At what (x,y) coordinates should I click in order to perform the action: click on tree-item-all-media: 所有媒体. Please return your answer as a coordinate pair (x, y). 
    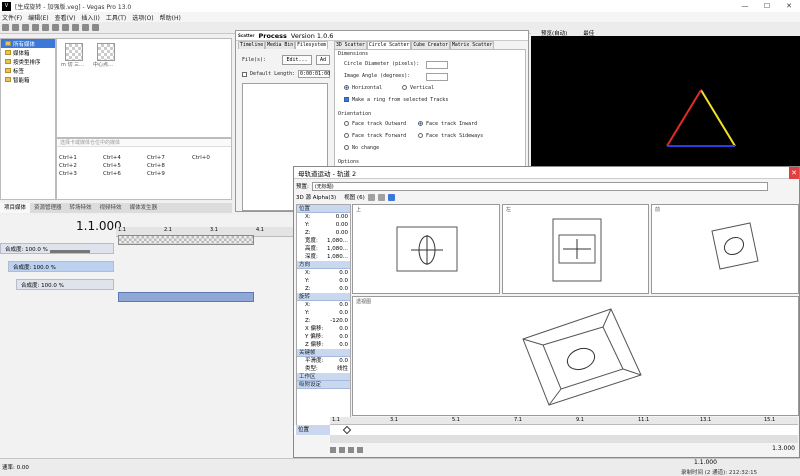
    Looking at the image, I should click on (28, 43).